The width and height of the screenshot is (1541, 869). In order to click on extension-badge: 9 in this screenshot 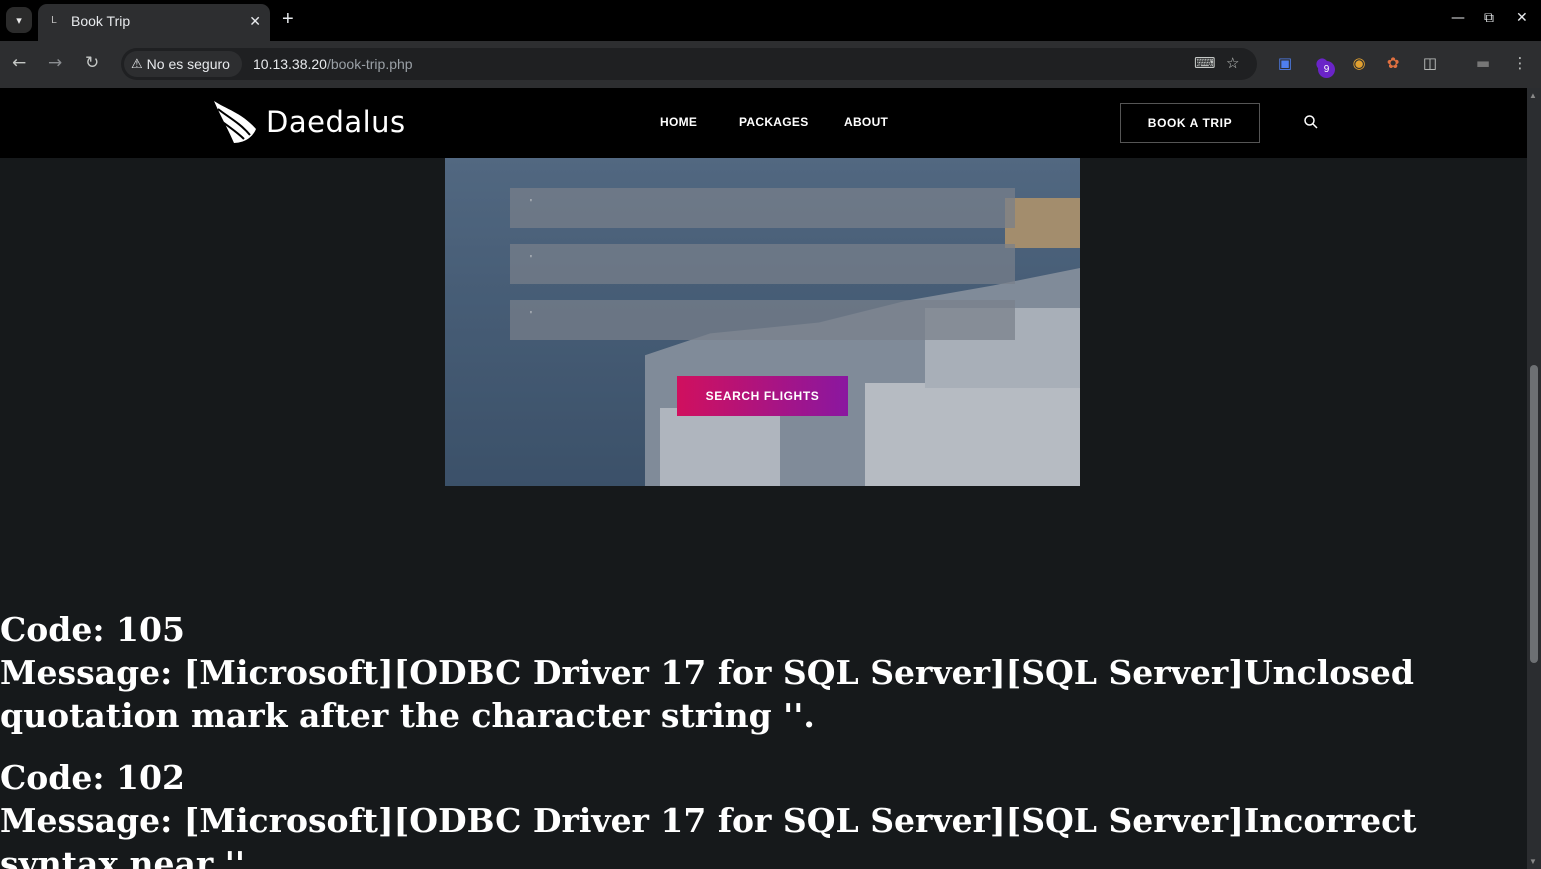, I will do `click(1326, 69)`.